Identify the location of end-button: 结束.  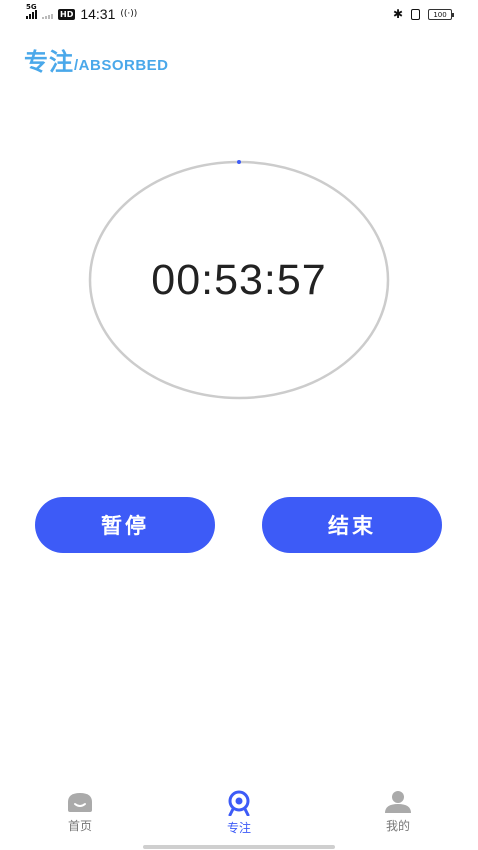
(352, 525).